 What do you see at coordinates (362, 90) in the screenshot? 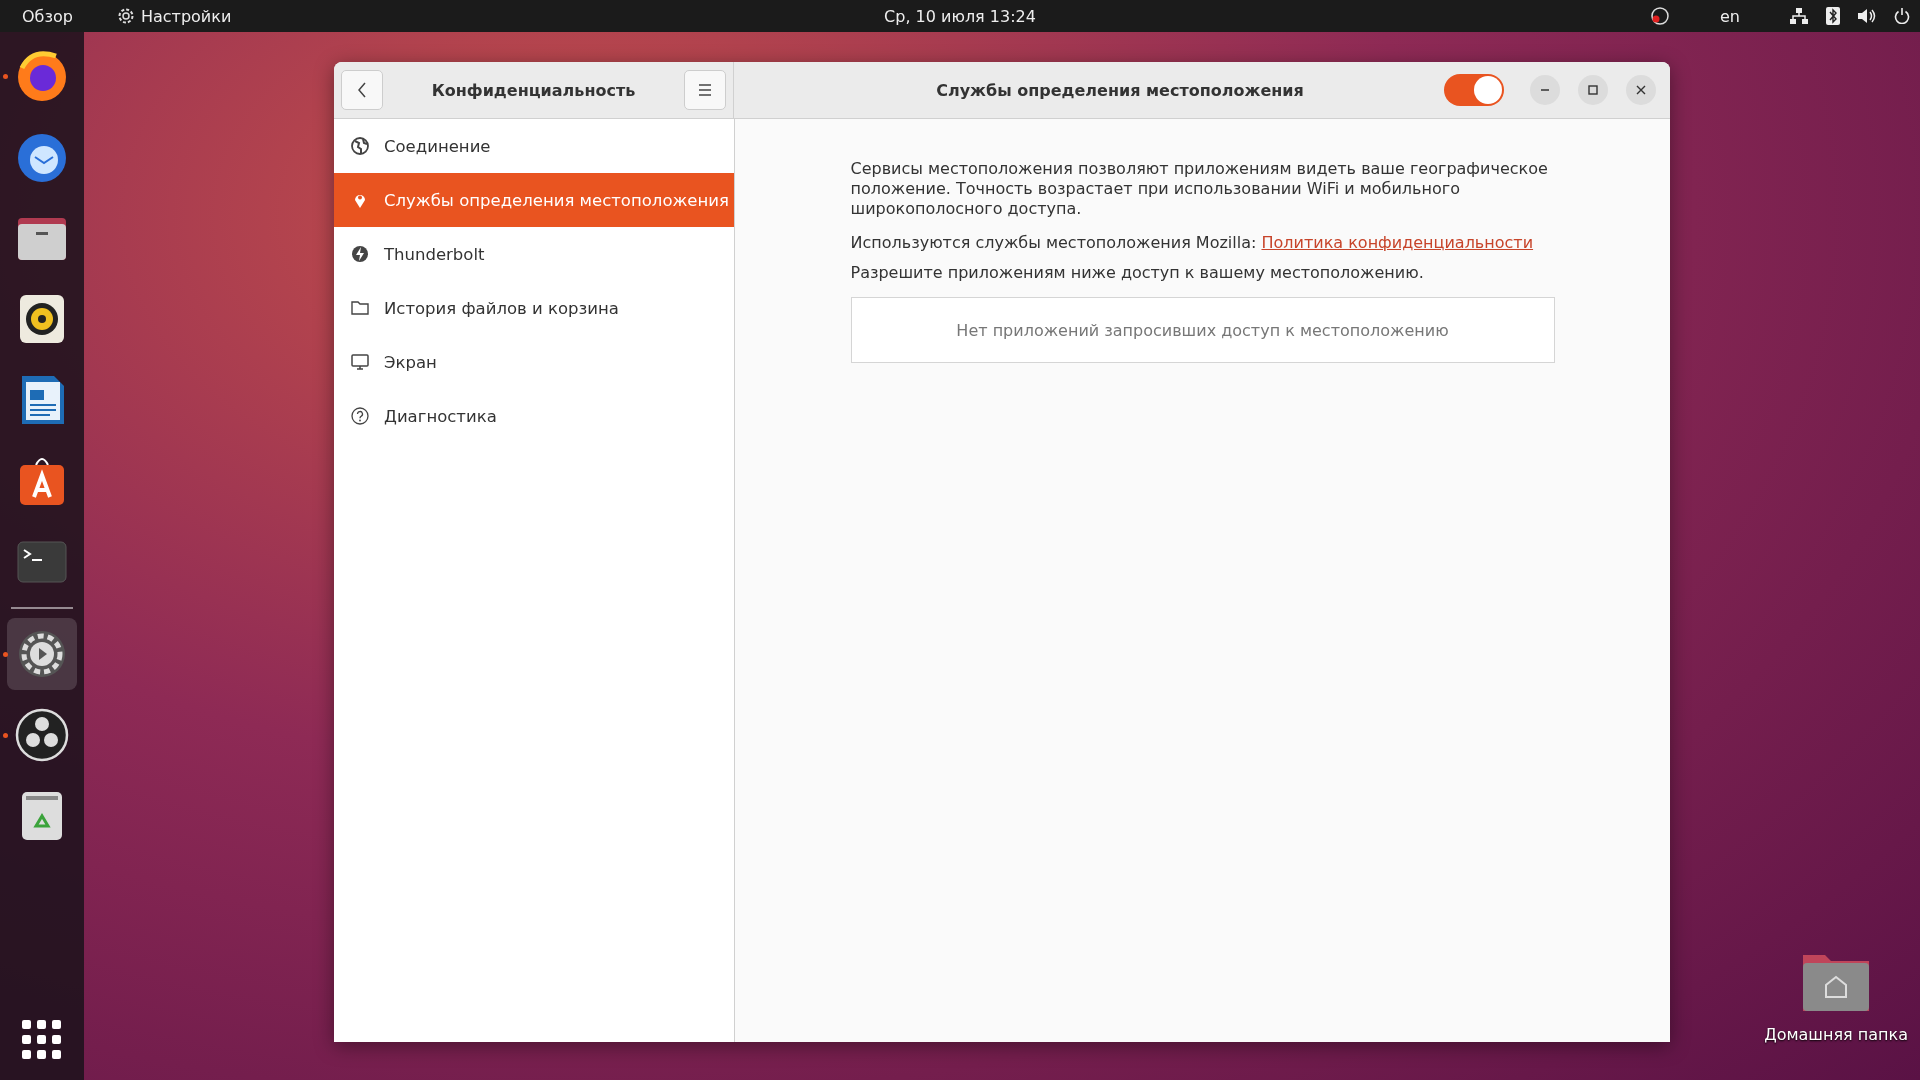
I see `chevron-left-icon` at bounding box center [362, 90].